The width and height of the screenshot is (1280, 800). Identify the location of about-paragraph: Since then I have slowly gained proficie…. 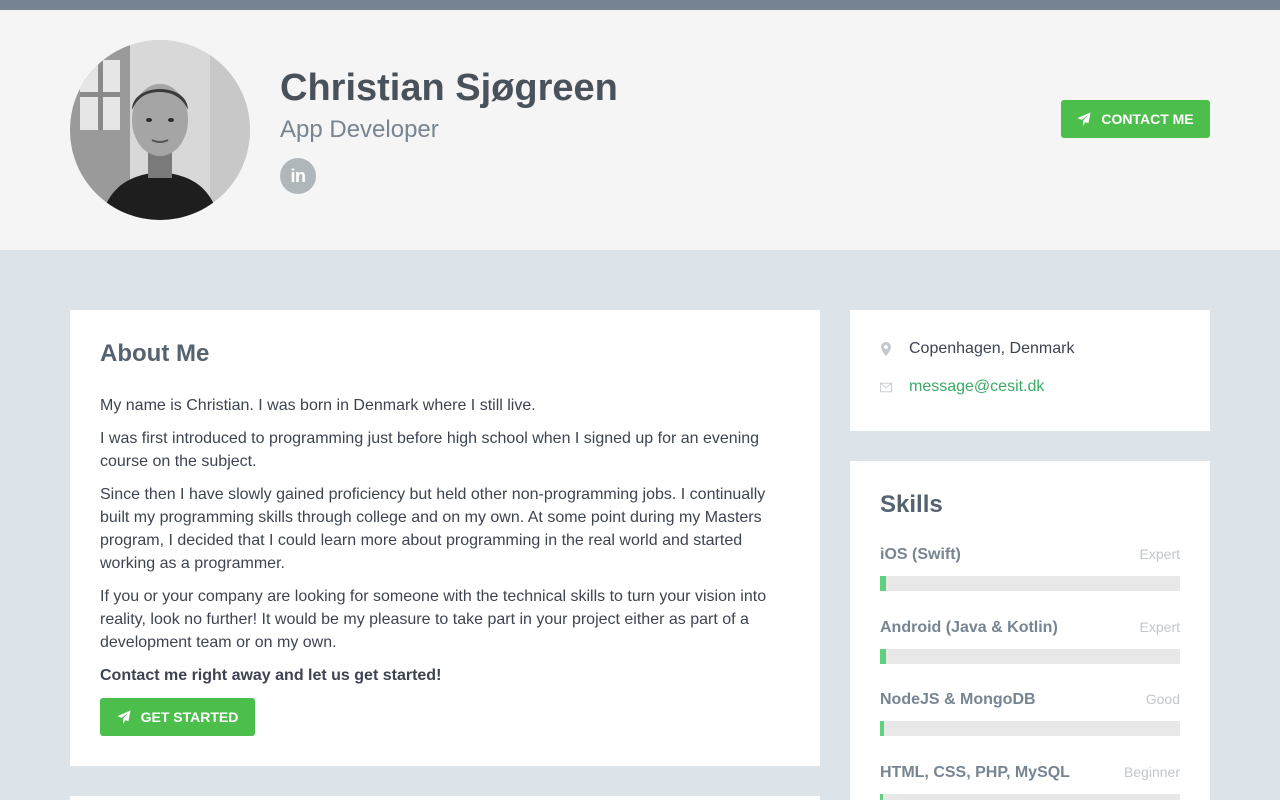
(433, 529).